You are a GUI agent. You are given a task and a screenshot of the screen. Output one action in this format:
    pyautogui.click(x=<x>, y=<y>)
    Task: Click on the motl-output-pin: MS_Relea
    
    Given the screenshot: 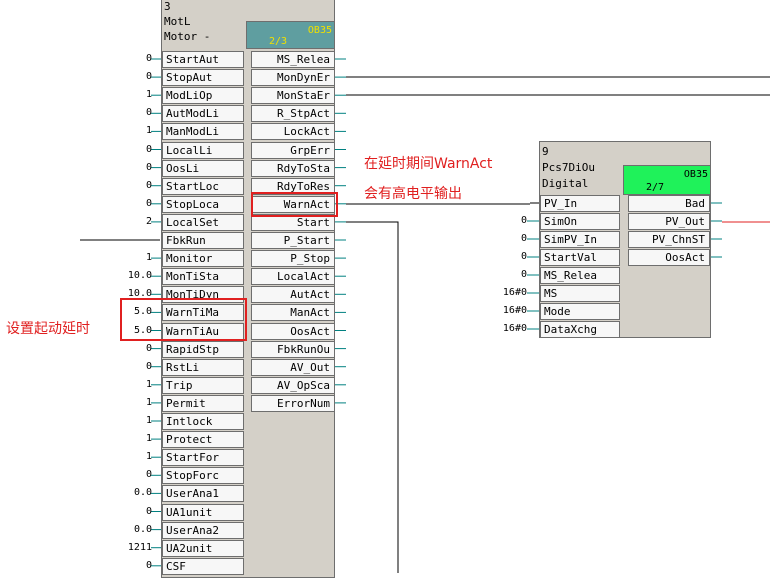 What is the action you would take?
    pyautogui.click(x=293, y=59)
    